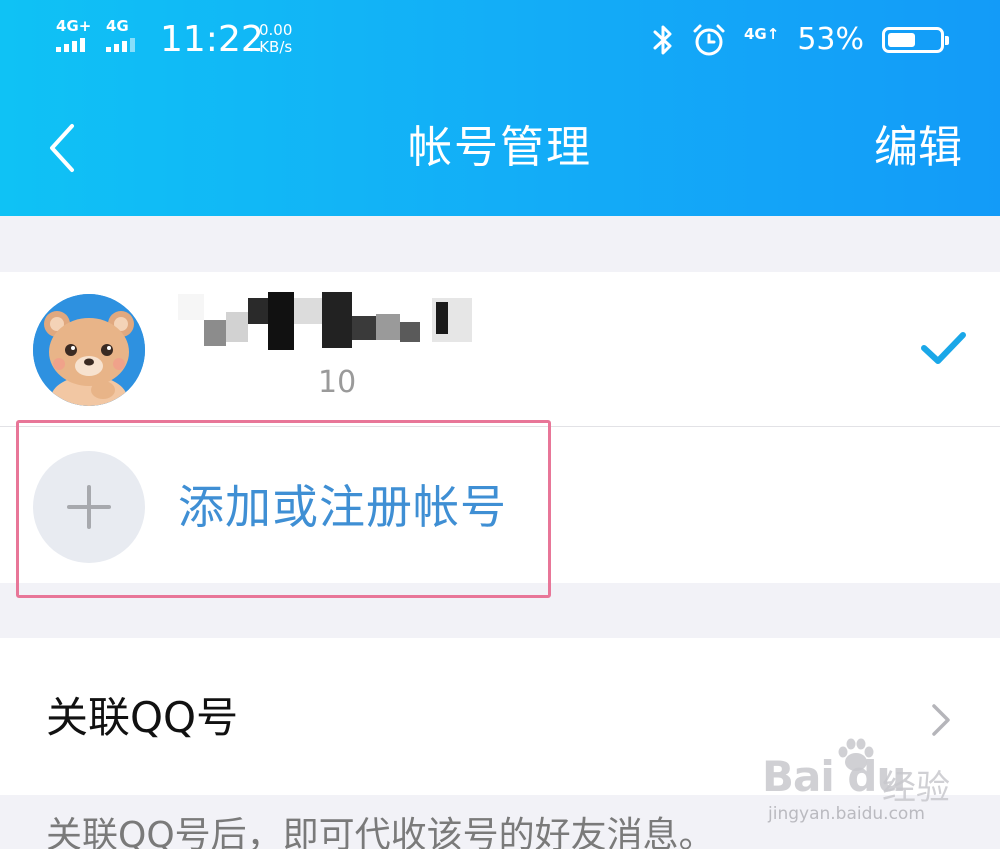 The width and height of the screenshot is (1000, 849). Describe the element at coordinates (941, 720) in the screenshot. I see `chevron-right-icon` at that location.